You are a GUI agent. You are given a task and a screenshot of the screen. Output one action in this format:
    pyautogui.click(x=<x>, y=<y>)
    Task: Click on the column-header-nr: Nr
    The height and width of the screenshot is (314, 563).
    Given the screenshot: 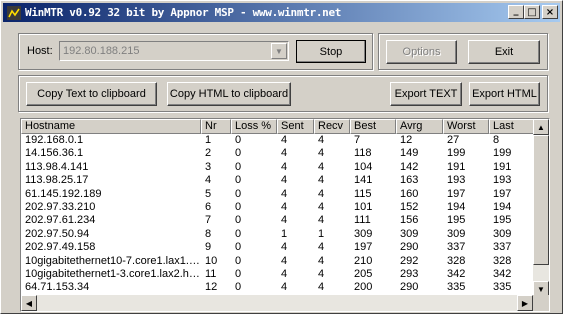 What is the action you would take?
    pyautogui.click(x=216, y=126)
    